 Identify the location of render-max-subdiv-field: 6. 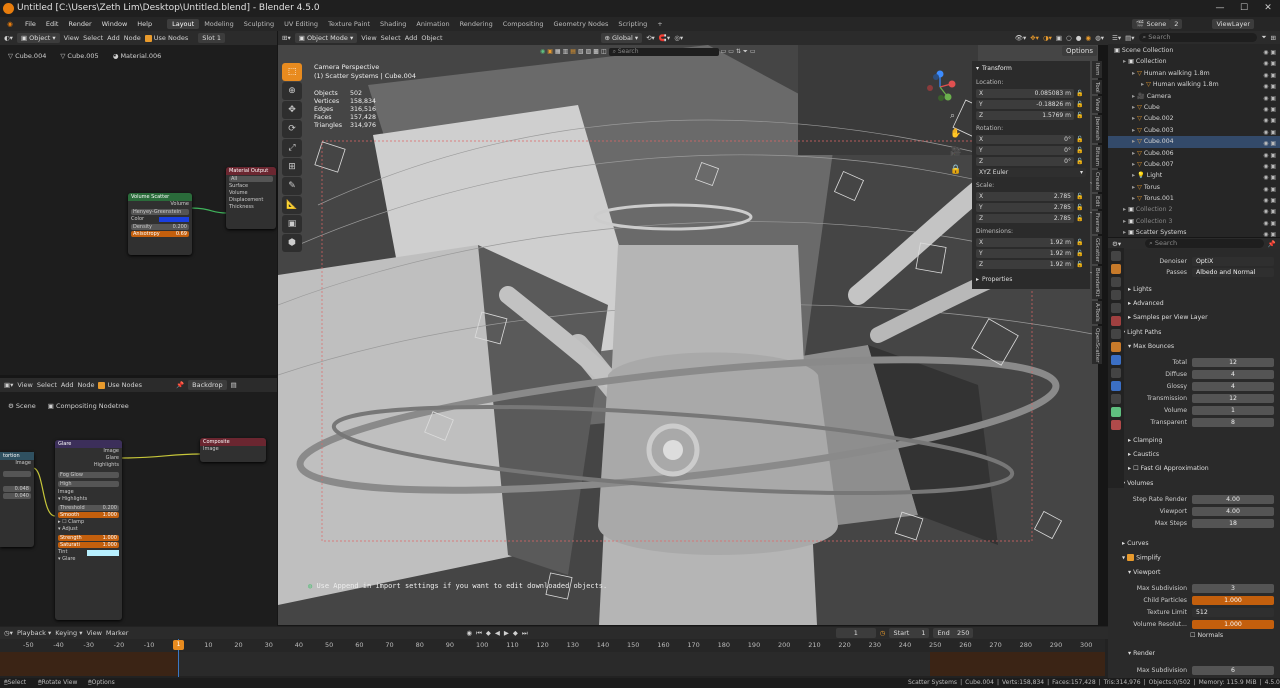
(1233, 670).